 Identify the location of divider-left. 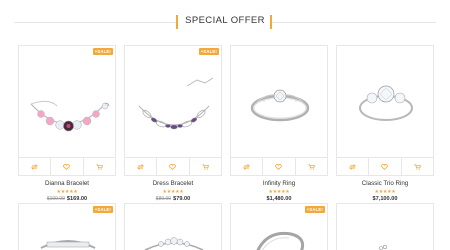
(95, 22).